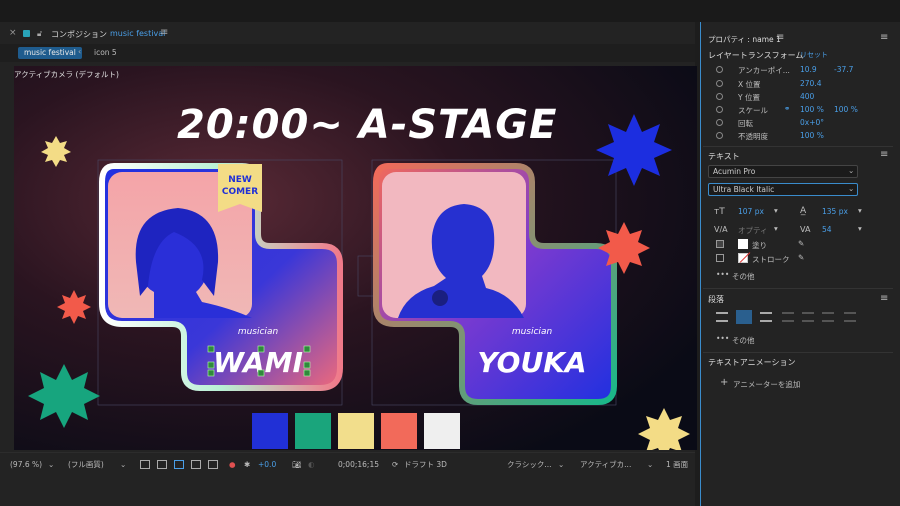 Image resolution: width=900 pixels, height=506 pixels. Describe the element at coordinates (835, 211) in the screenshot. I see `leading-value: 135 px` at that location.